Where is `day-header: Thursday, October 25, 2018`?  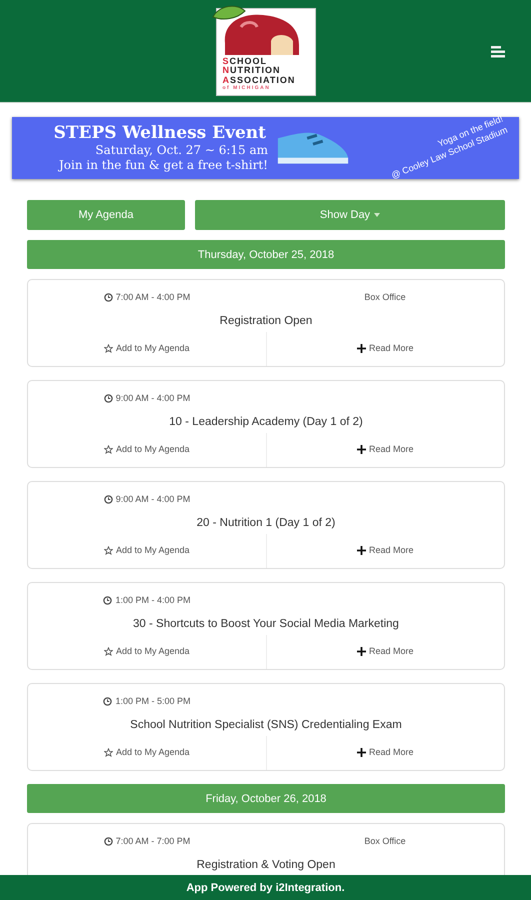
day-header: Thursday, October 25, 2018 is located at coordinates (266, 254).